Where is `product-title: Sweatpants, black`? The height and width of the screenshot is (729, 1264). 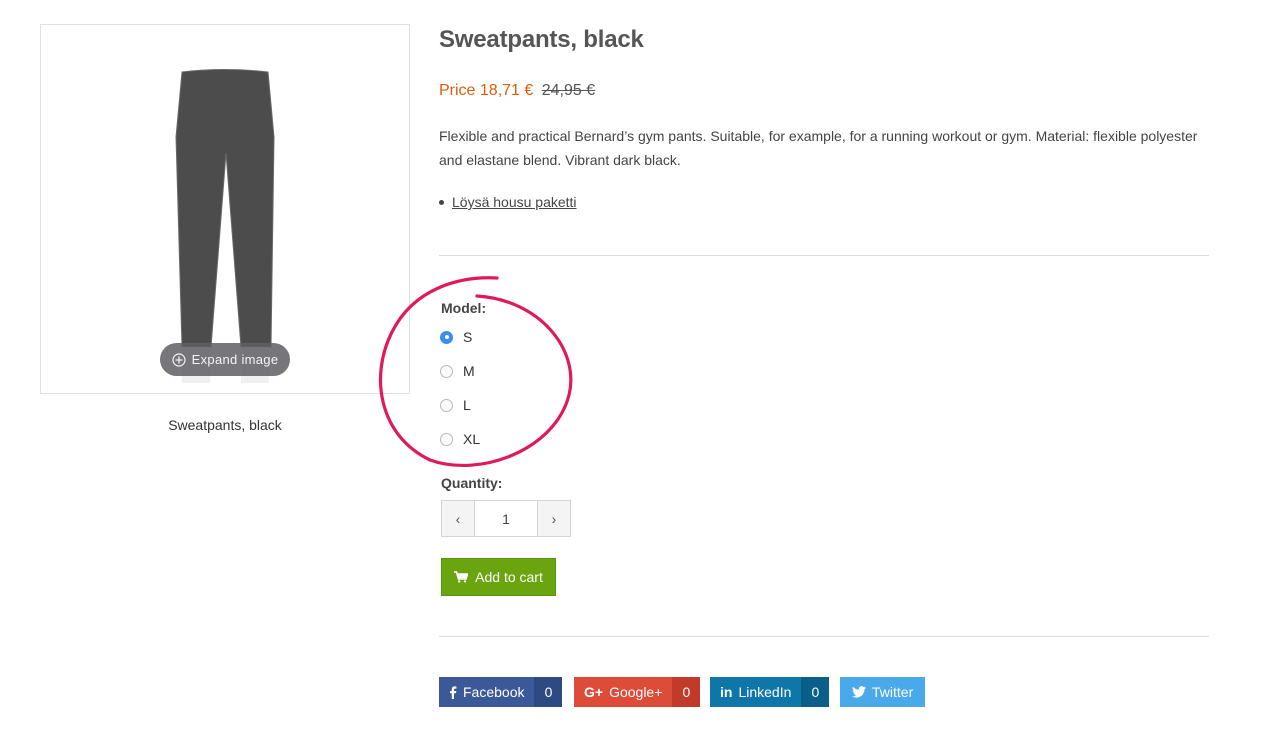
product-title: Sweatpants, black is located at coordinates (541, 39).